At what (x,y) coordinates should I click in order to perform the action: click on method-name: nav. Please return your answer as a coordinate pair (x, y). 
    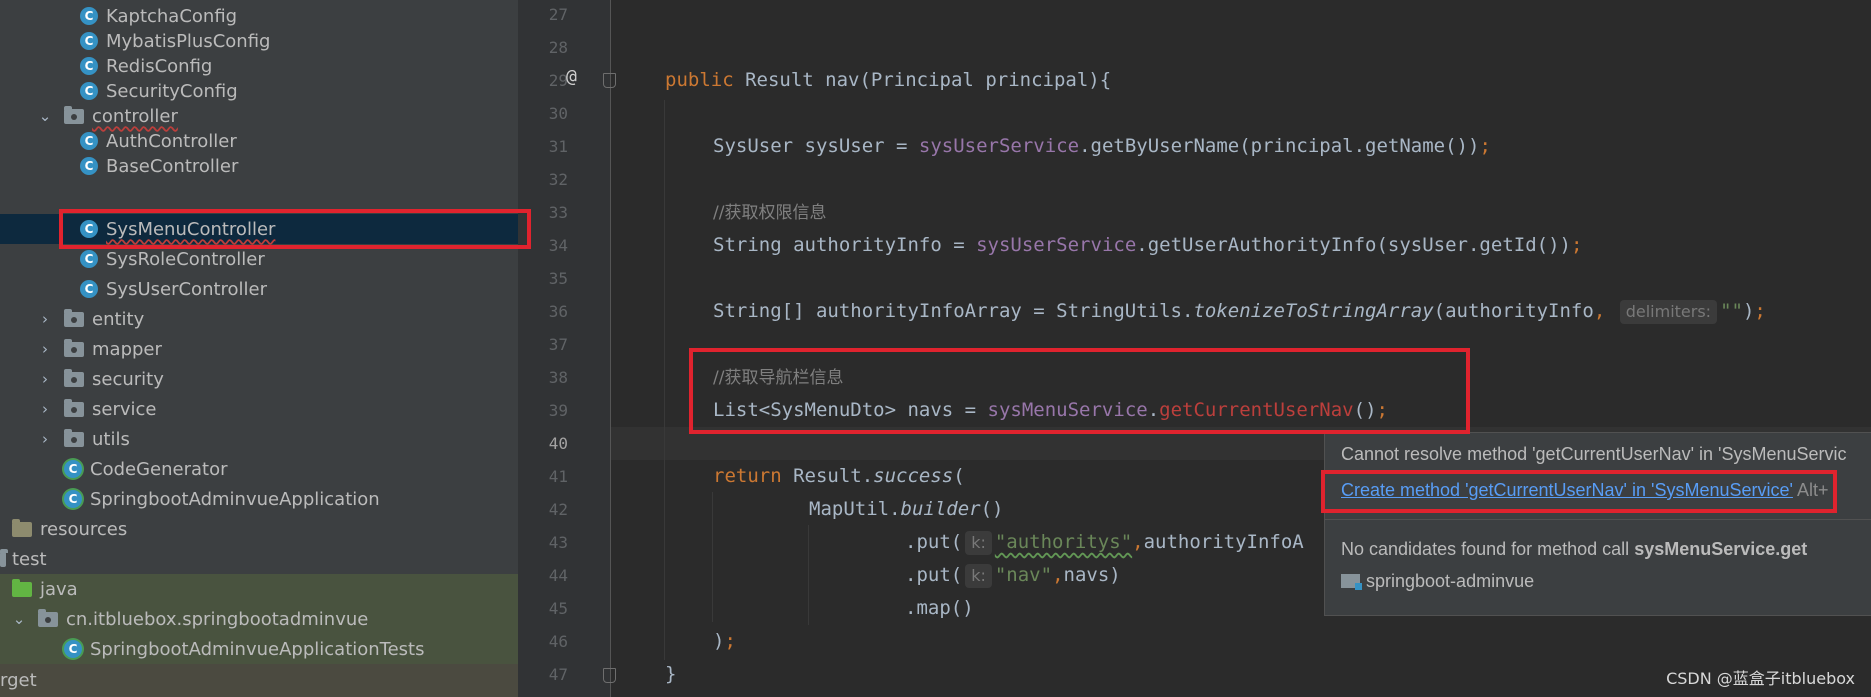
    Looking at the image, I should click on (842, 80).